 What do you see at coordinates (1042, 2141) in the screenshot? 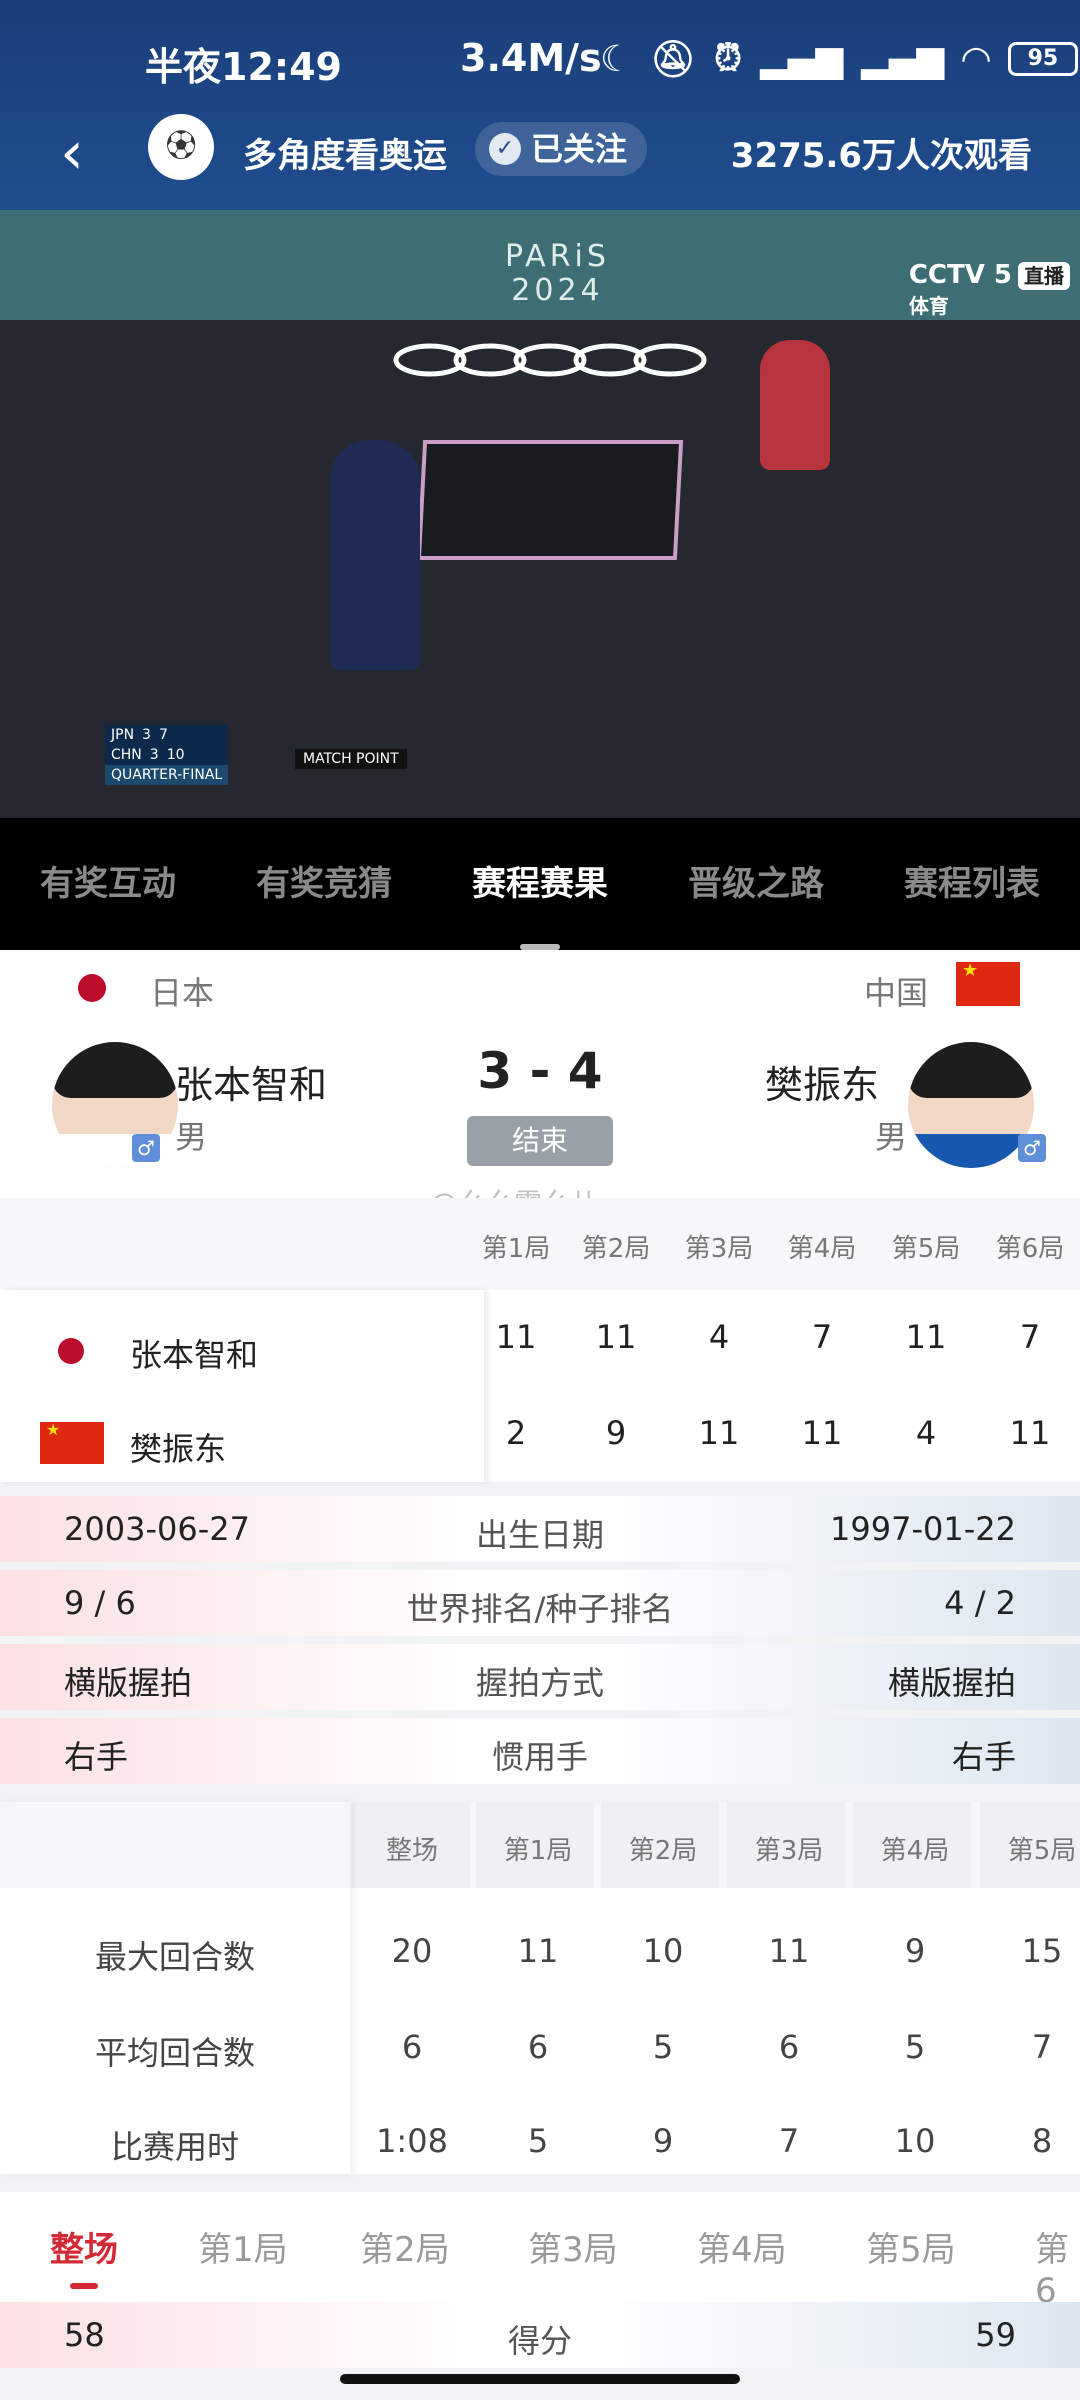
I see `stat-value: 8` at bounding box center [1042, 2141].